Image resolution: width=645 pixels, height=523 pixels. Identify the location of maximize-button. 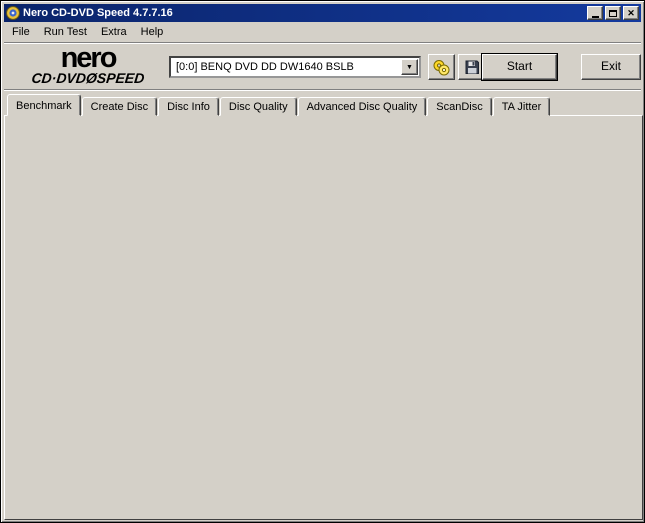
(613, 13).